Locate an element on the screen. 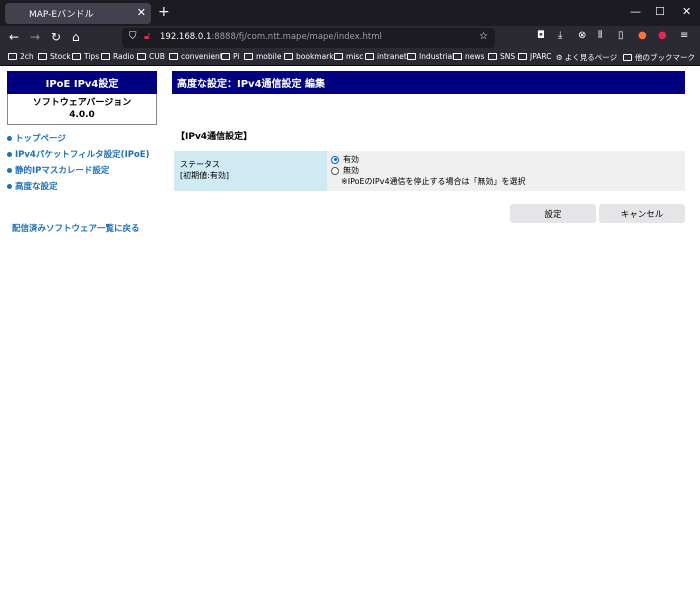  bookmark-convenient: convenient is located at coordinates (196, 56).